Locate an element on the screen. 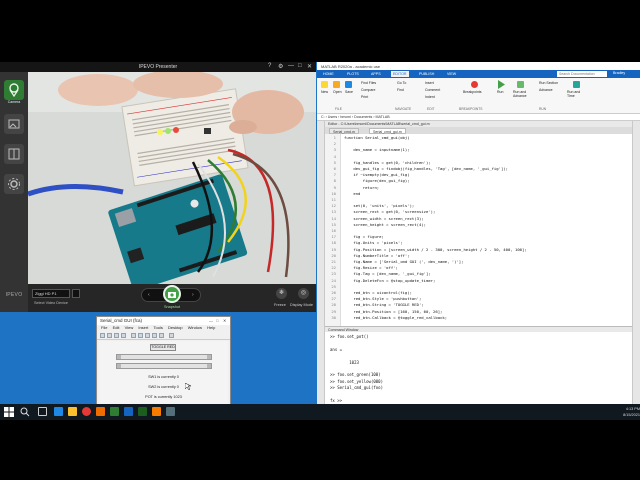 Image resolution: width=640 pixels, height=480 pixels. go-to-button: Go To is located at coordinates (401, 83).